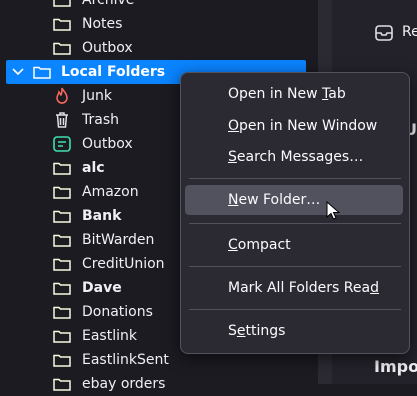 The height and width of the screenshot is (396, 417). I want to click on menu-text: pen in New Window, so click(308, 126).